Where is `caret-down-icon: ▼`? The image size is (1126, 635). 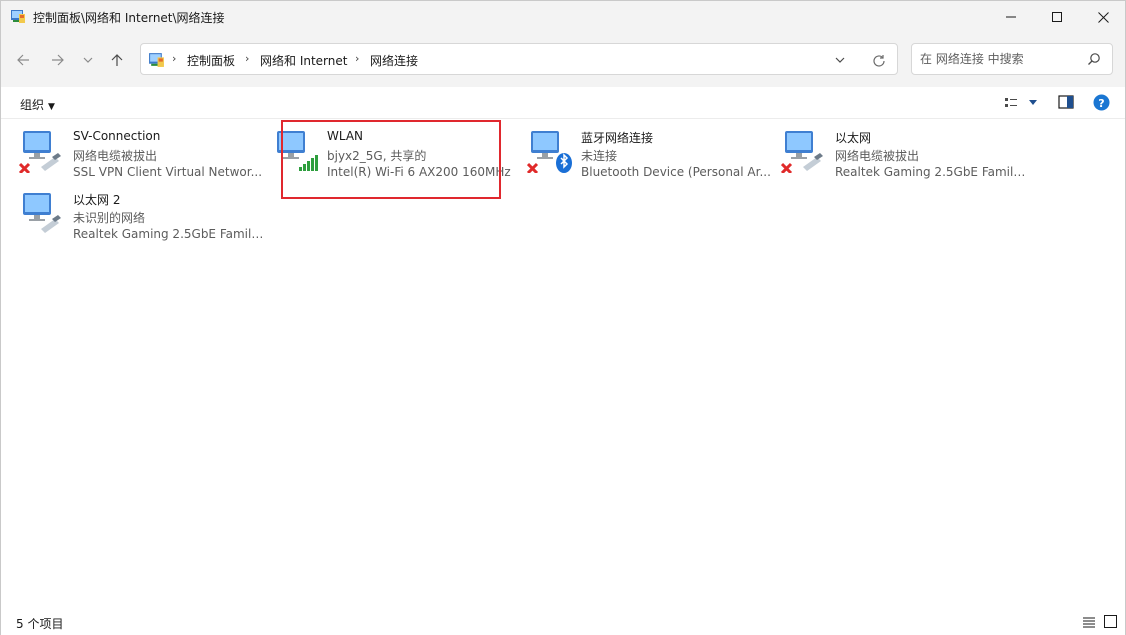 caret-down-icon: ▼ is located at coordinates (51, 107).